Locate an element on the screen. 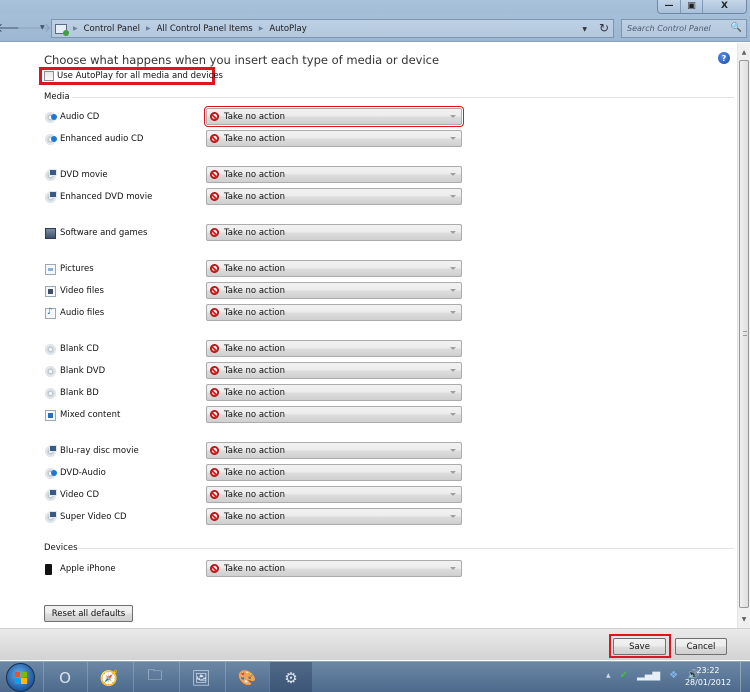 This screenshot has height=692, width=750. show-desktop-button is located at coordinates (745, 677).